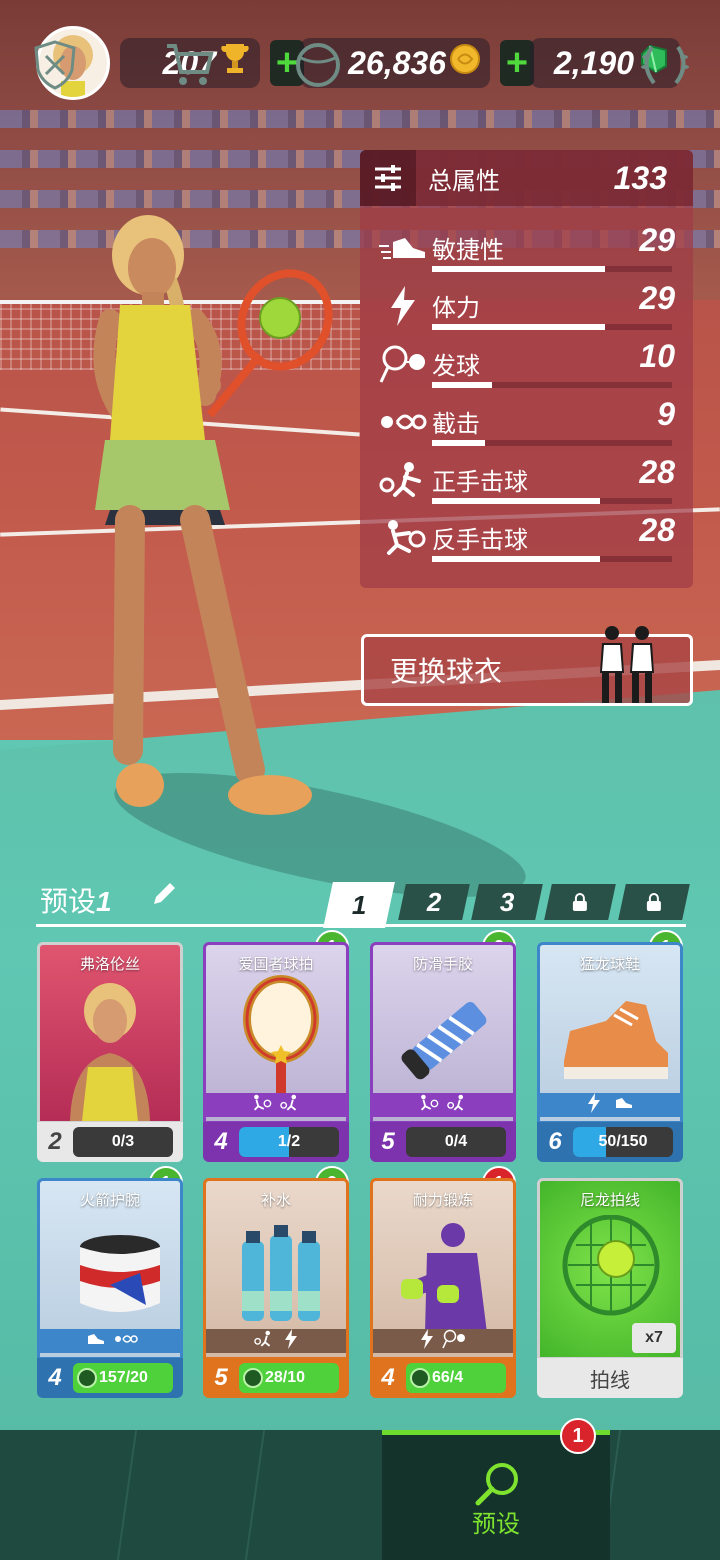 Image resolution: width=720 pixels, height=1560 pixels. I want to click on stat-row-agility: 敏捷性 29, so click(526, 249).